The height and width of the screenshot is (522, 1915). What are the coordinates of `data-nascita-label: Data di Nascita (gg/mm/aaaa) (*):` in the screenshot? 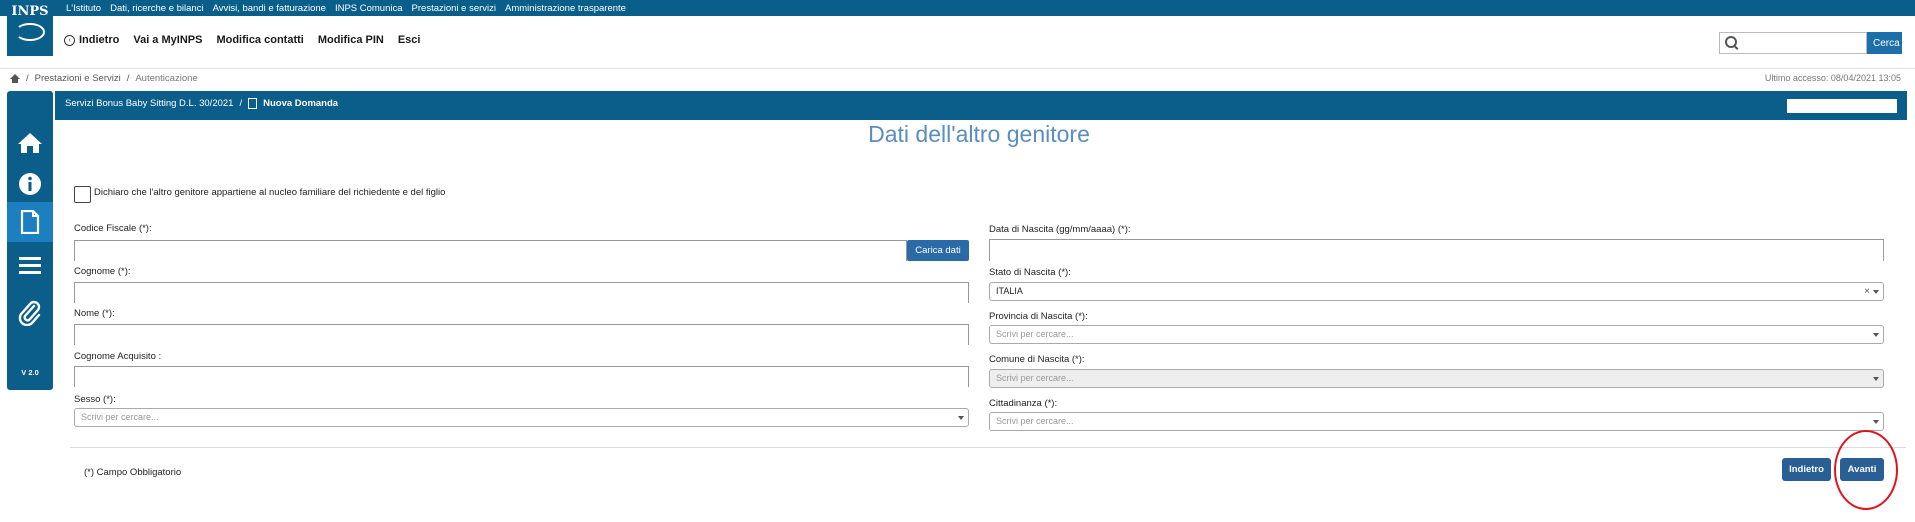 It's located at (1060, 229).